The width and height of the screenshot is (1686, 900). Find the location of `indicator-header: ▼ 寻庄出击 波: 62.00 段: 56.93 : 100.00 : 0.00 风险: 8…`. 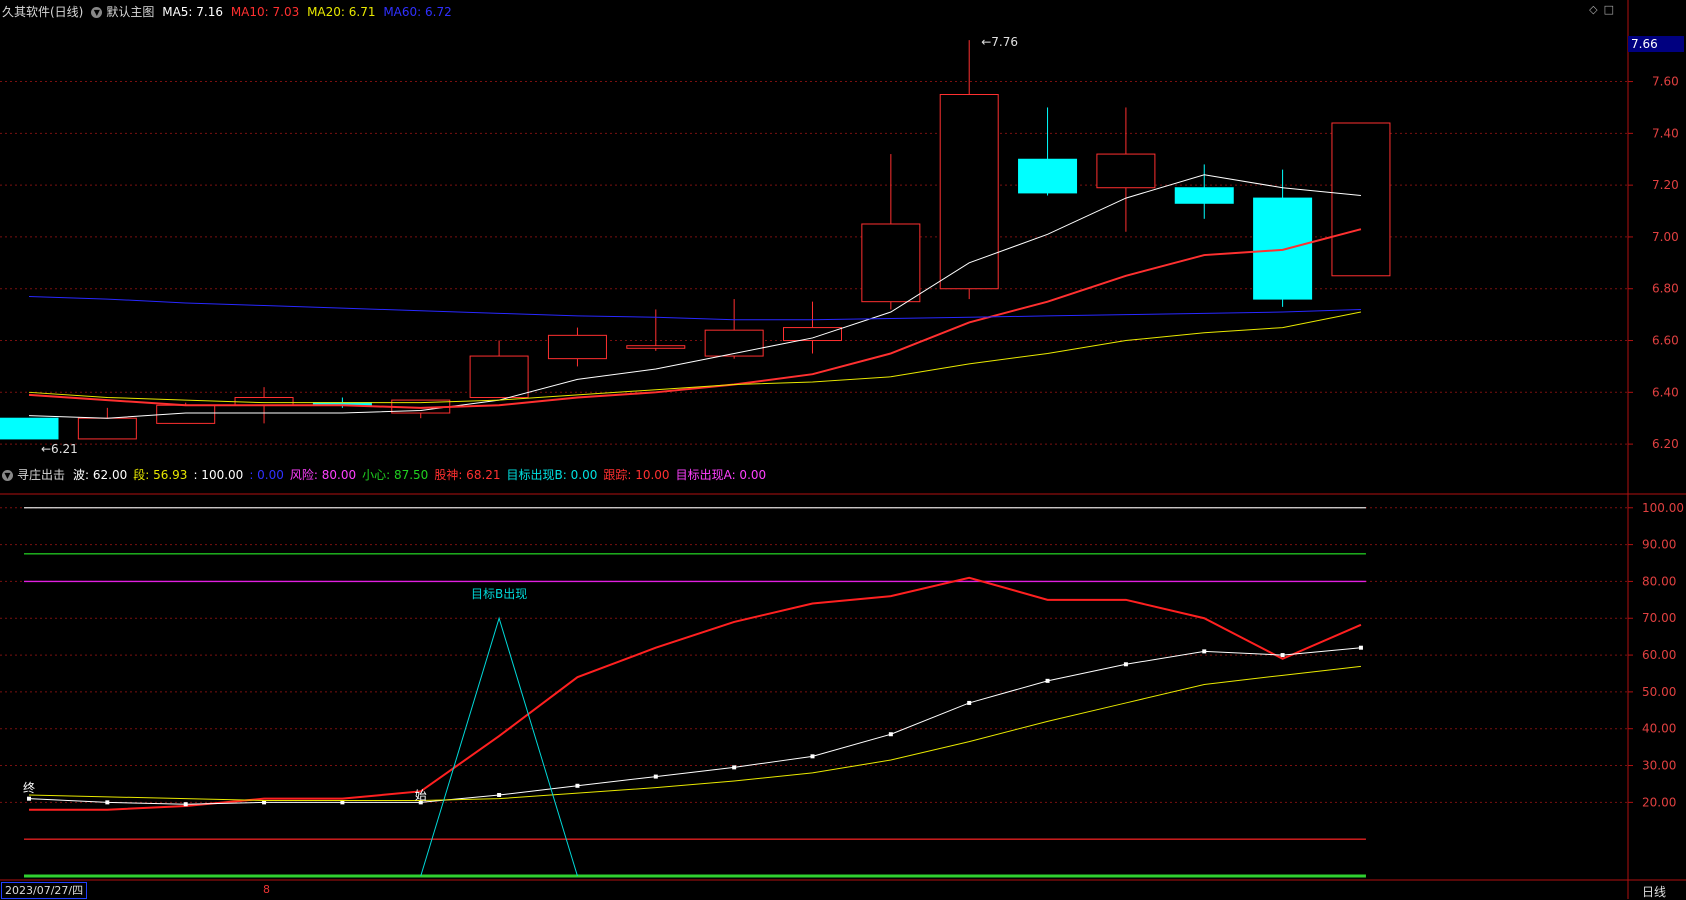

indicator-header: ▼ 寻庄出击 波: 62.00 段: 56.93 : 100.00 : 0.00 风险: 8… is located at coordinates (388, 474).